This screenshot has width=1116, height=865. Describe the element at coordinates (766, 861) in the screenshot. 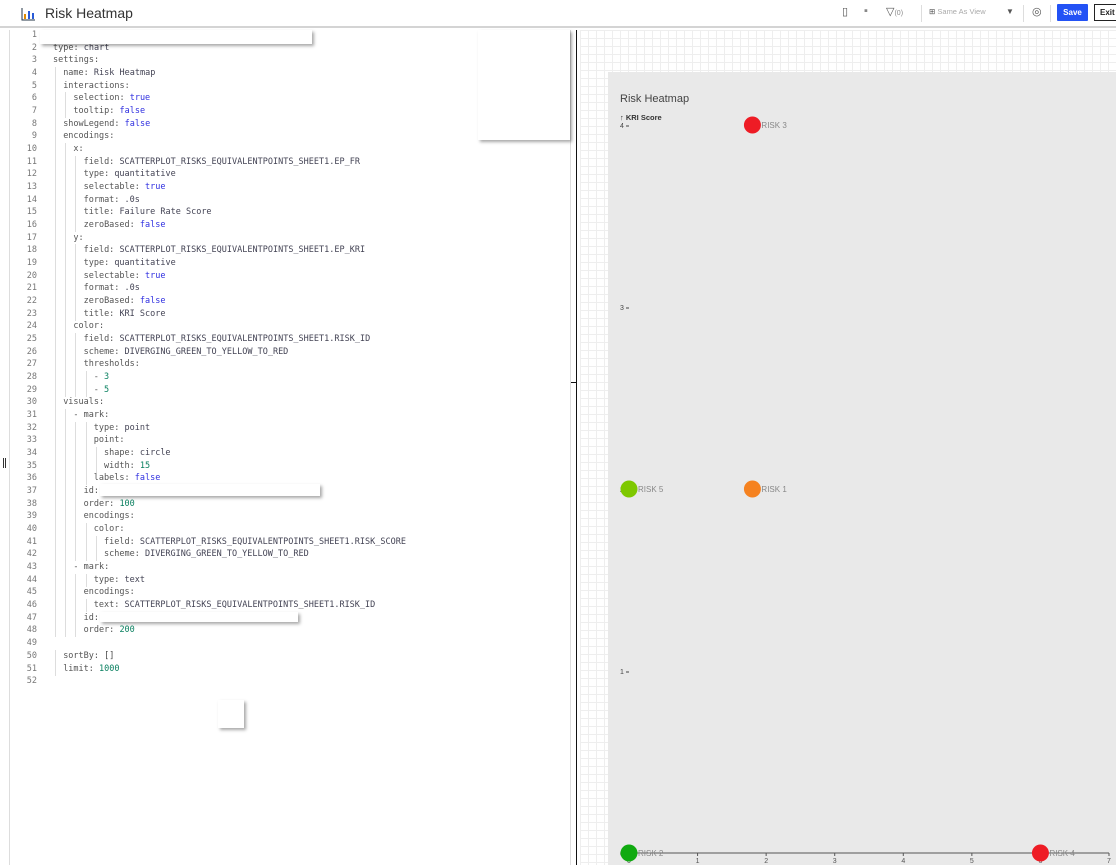

I see `x-tick-label: 2` at that location.